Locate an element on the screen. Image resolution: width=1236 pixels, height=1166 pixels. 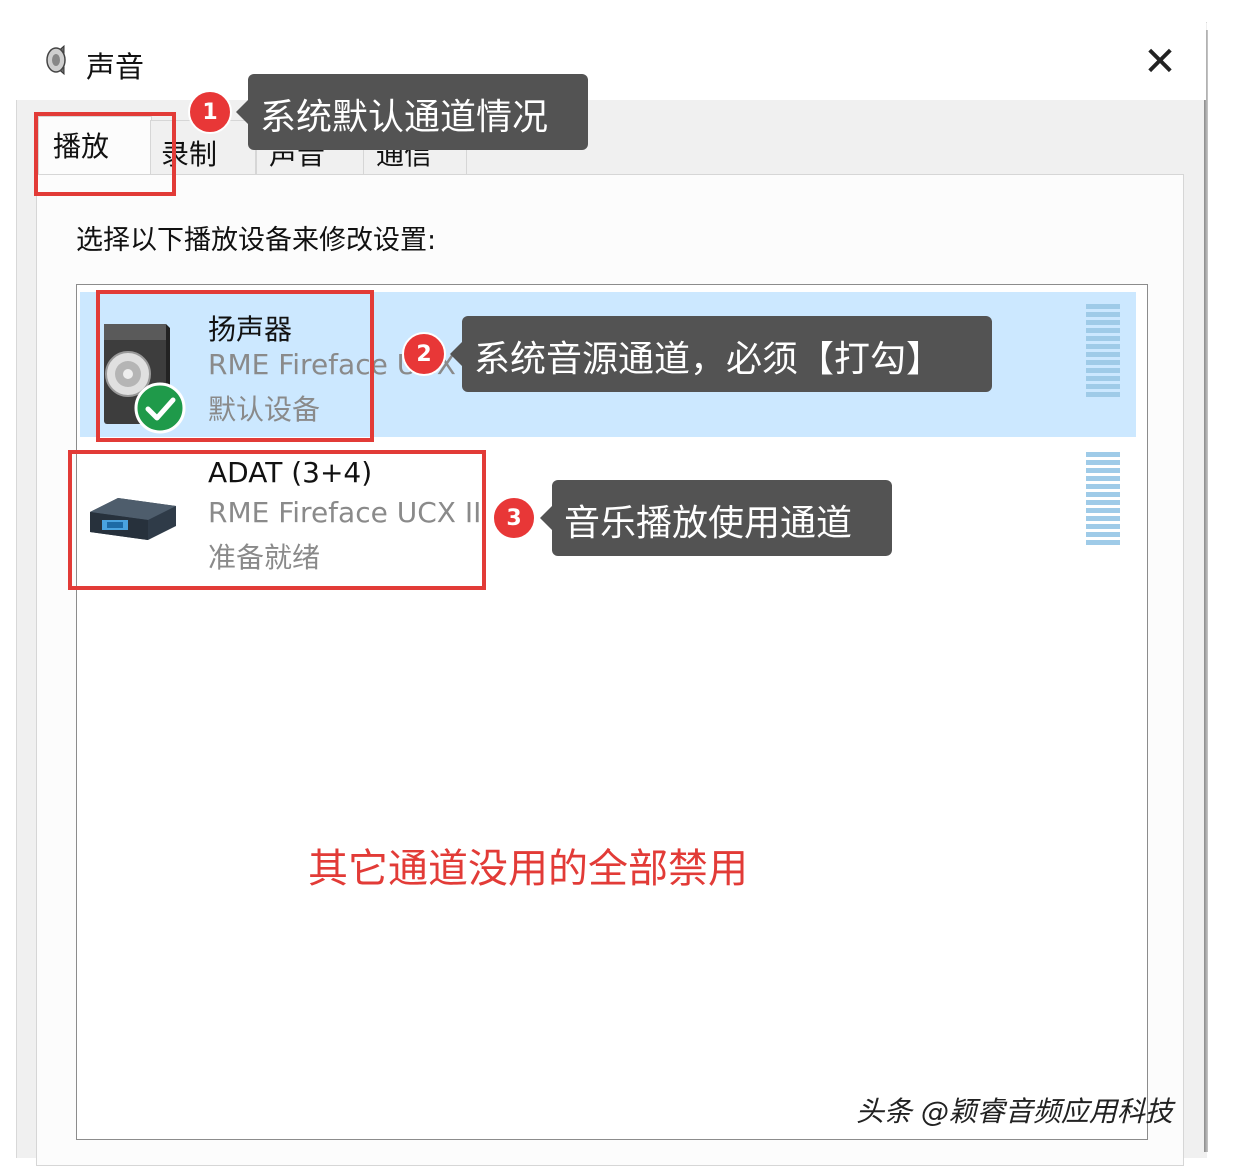
annotation-number-badge: 3 is located at coordinates (514, 518).